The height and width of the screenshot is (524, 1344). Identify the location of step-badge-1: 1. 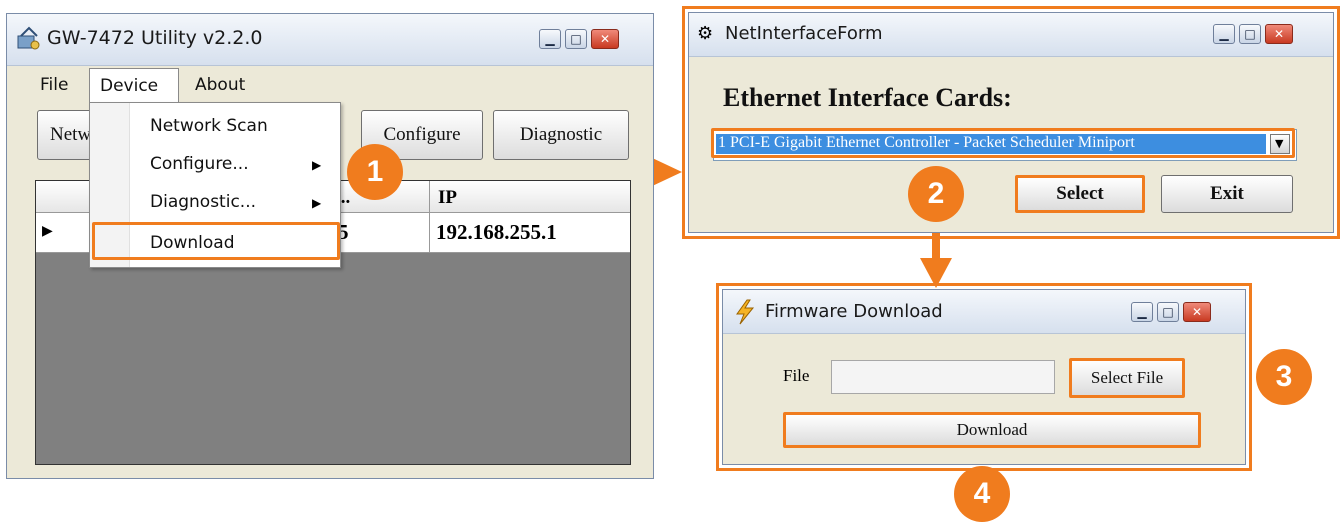
(375, 172).